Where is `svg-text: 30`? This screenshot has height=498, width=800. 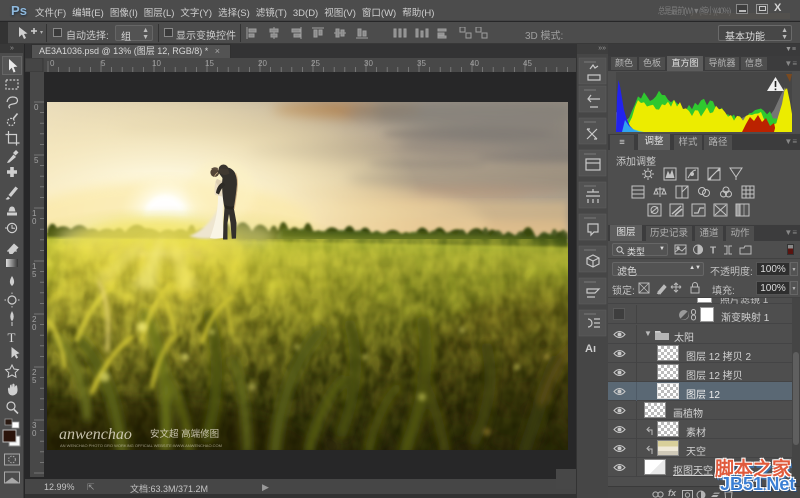
svg-text: 30 is located at coordinates (368, 63).